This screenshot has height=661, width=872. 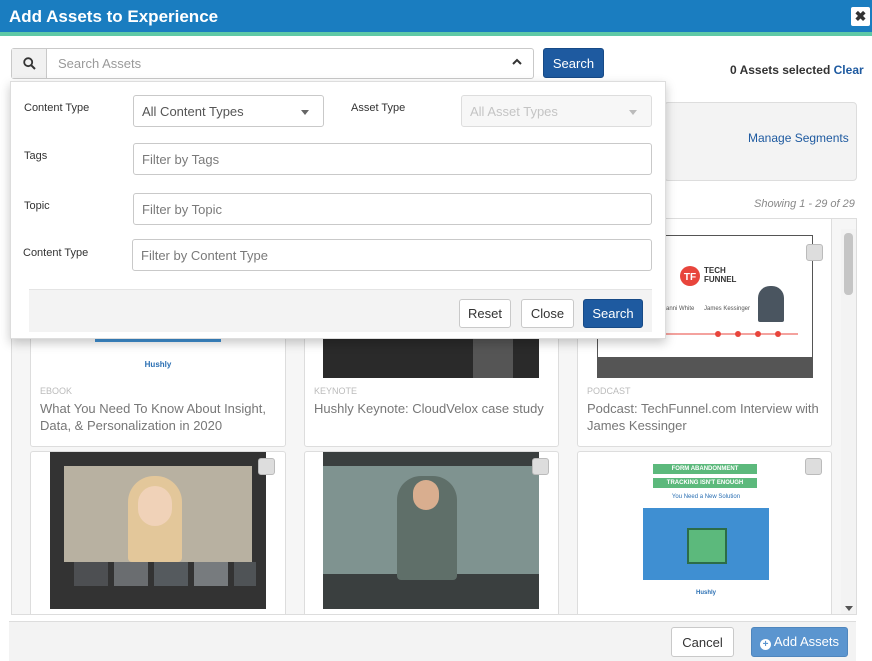 What do you see at coordinates (798, 138) in the screenshot?
I see `manage-segments-link: Manage Segments` at bounding box center [798, 138].